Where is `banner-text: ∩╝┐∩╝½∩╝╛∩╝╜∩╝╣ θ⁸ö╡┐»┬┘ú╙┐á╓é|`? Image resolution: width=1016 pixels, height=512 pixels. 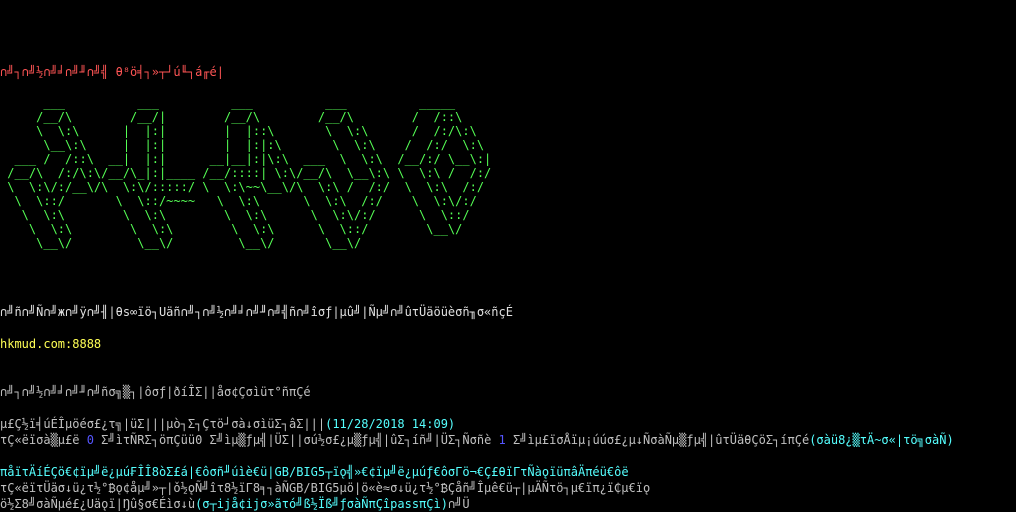 banner-text: ∩╝┐∩╝½∩╝╛∩╝╜∩╝╣ θ⁸ö╡┐»┬┘ú╙┐á╓é| is located at coordinates (112, 72).